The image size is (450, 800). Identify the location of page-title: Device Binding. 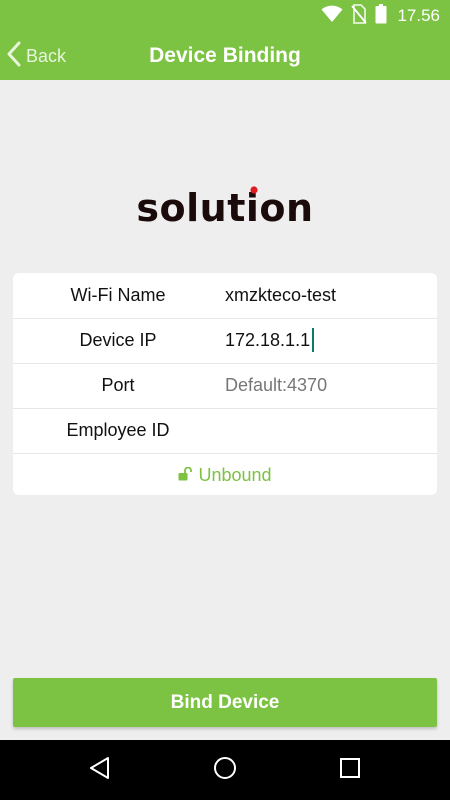
(225, 55).